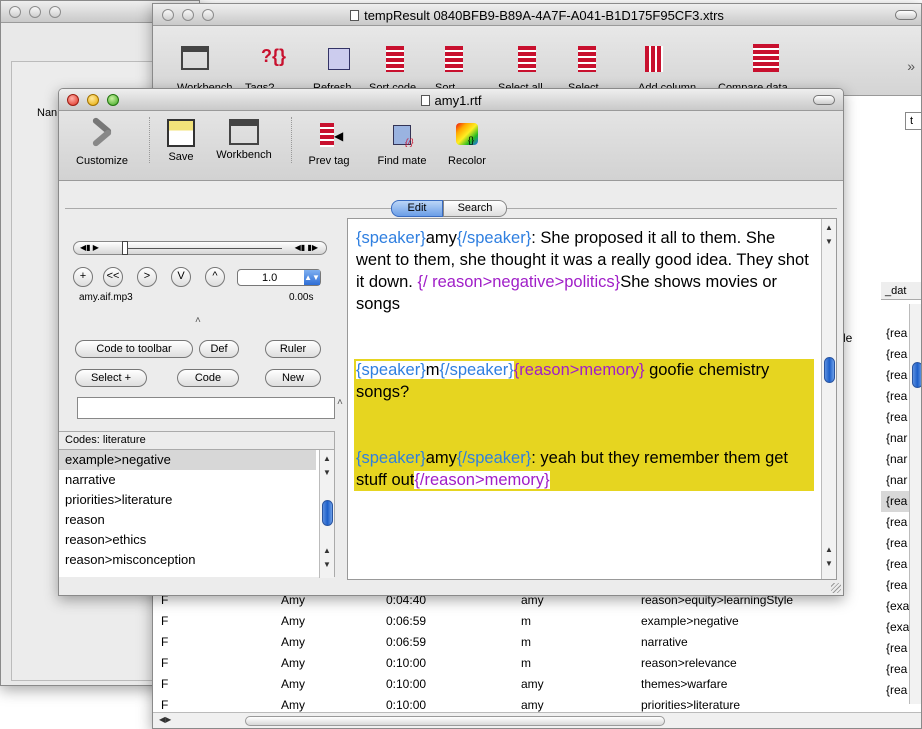  I want to click on splitter-caret-icon: ˄, so click(198, 320).